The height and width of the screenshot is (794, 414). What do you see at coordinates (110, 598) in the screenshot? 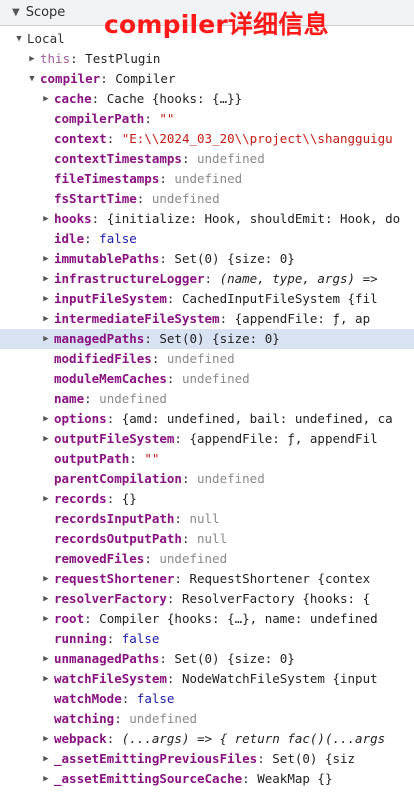
I see `property-key: resolverFactory` at bounding box center [110, 598].